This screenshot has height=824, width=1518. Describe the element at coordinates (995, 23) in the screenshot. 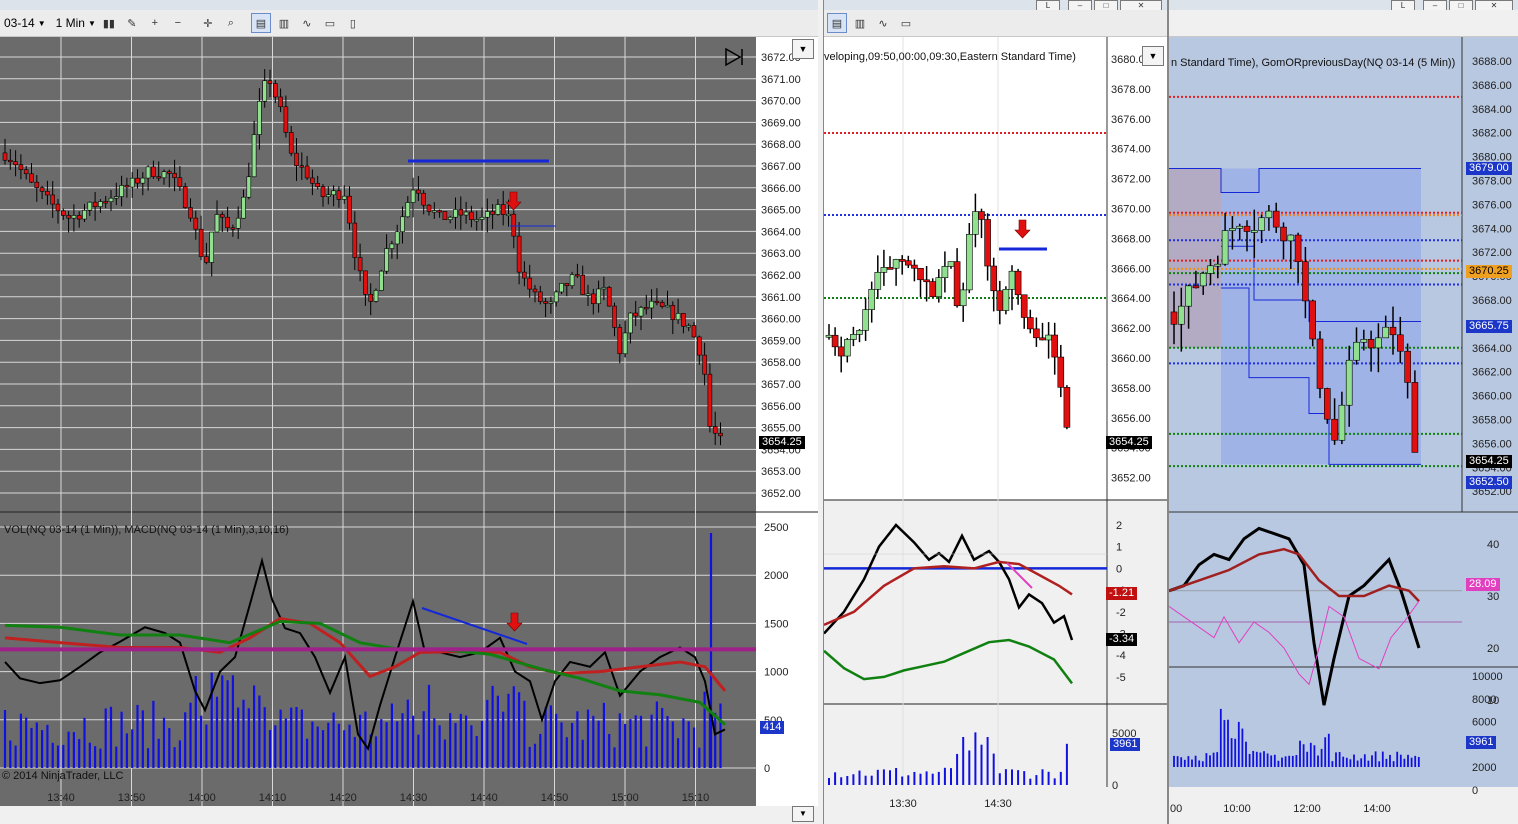

I see `chart-toolbar: ▤ ▥ ∿ ▭` at that location.